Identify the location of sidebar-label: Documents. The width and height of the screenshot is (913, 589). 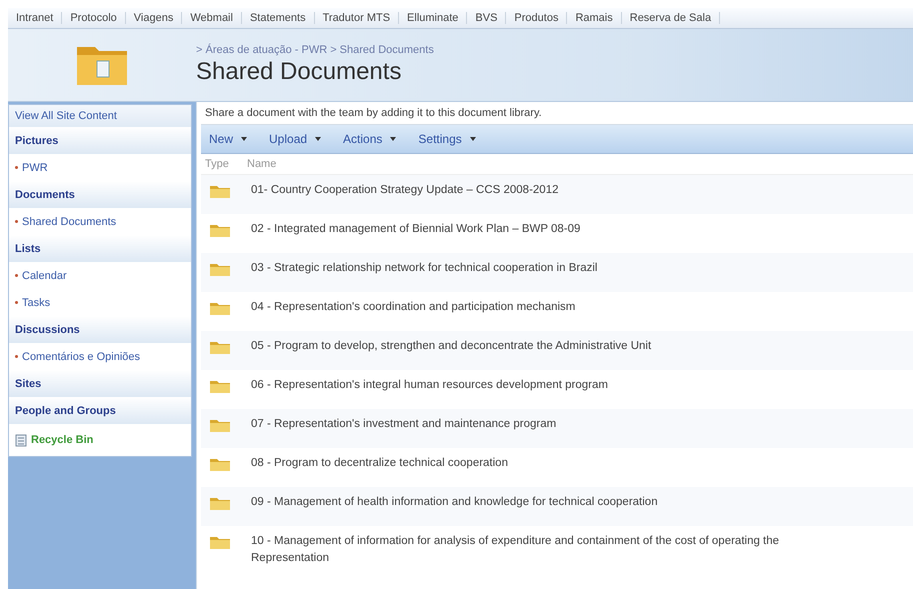
(45, 194).